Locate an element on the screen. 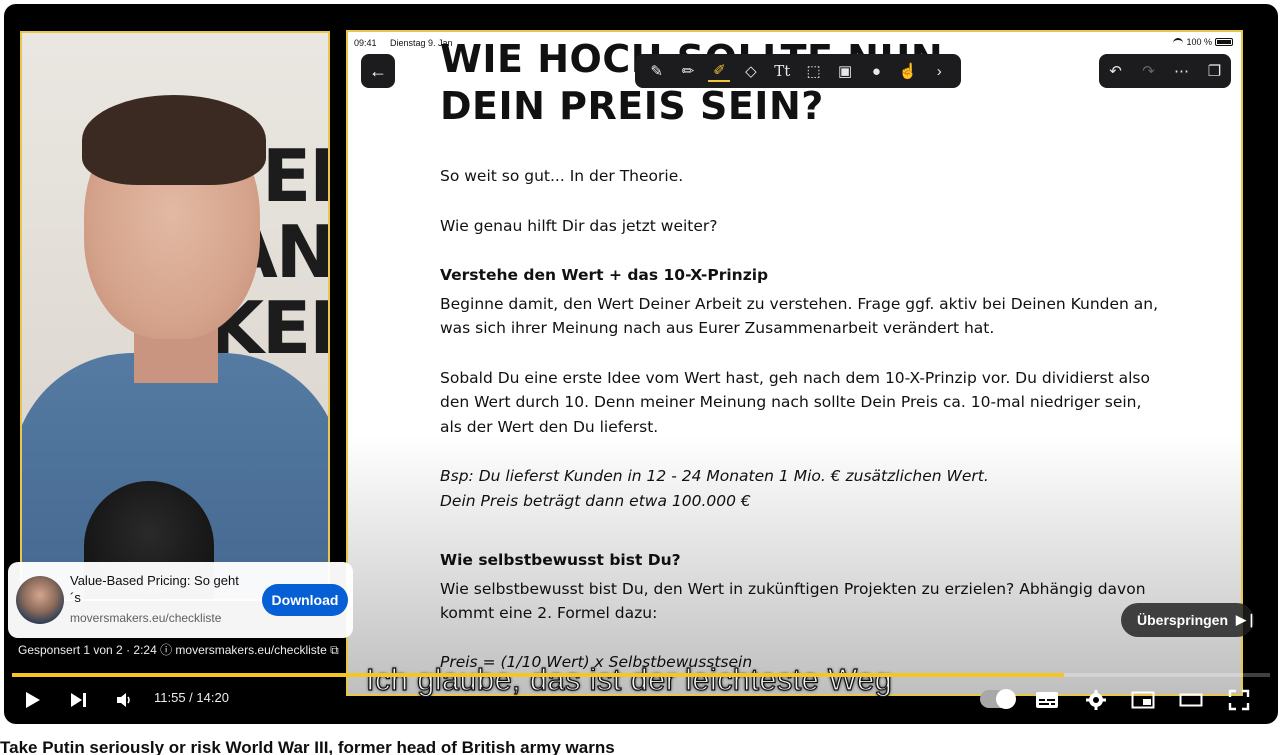 The width and height of the screenshot is (1282, 755). wifi-icon is located at coordinates (1178, 42).